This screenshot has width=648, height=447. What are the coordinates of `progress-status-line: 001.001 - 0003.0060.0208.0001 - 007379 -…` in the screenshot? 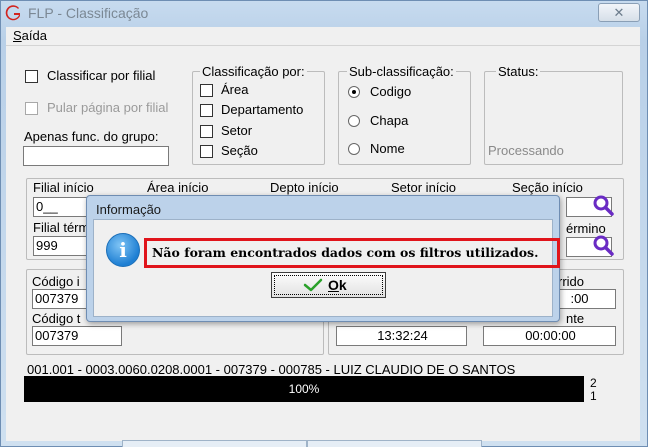 It's located at (271, 369).